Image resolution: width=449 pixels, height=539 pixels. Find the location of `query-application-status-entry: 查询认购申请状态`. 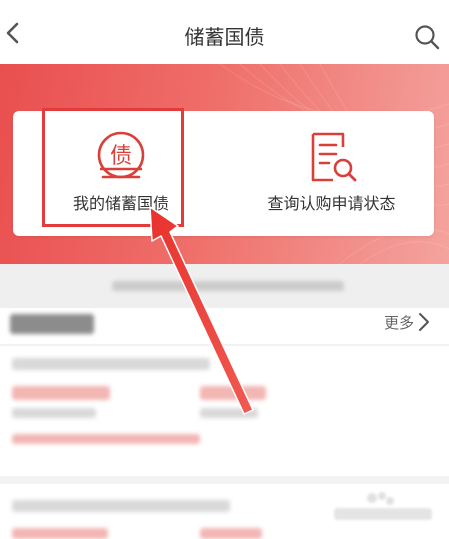

query-application-status-entry: 查询认购申请状态 is located at coordinates (331, 173).